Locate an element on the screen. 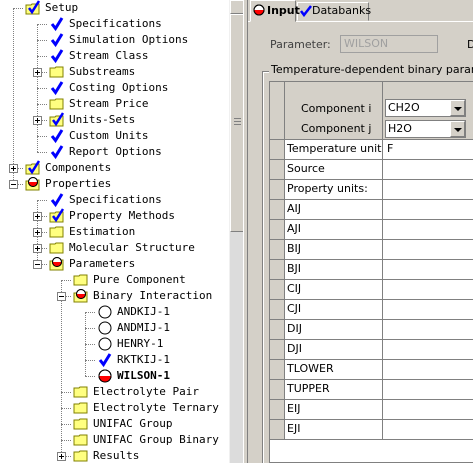 Image resolution: width=473 pixels, height=463 pixels. tree-item: Units-Sets is located at coordinates (114, 120).